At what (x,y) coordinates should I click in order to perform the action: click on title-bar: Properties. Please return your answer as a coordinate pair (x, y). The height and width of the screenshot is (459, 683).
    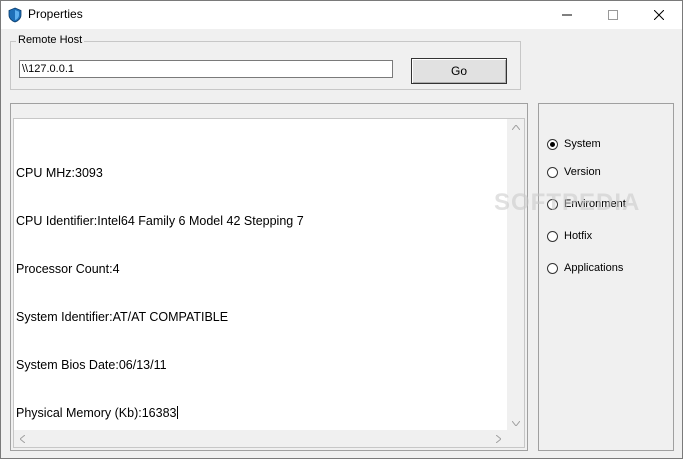
    Looking at the image, I should click on (341, 15).